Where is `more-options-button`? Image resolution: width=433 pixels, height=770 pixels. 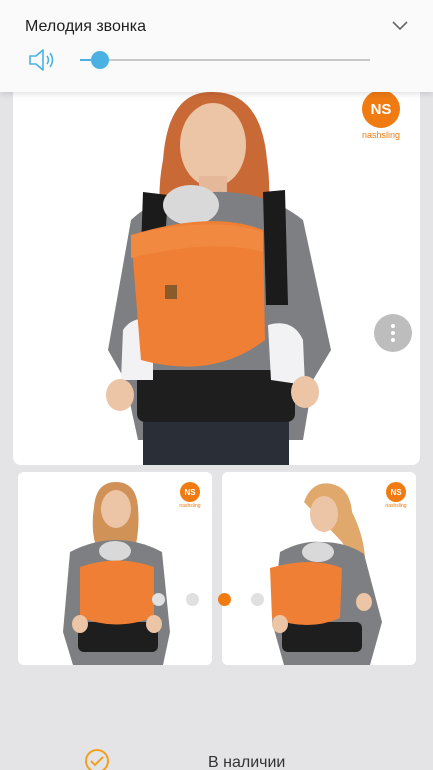
more-options-button is located at coordinates (393, 333).